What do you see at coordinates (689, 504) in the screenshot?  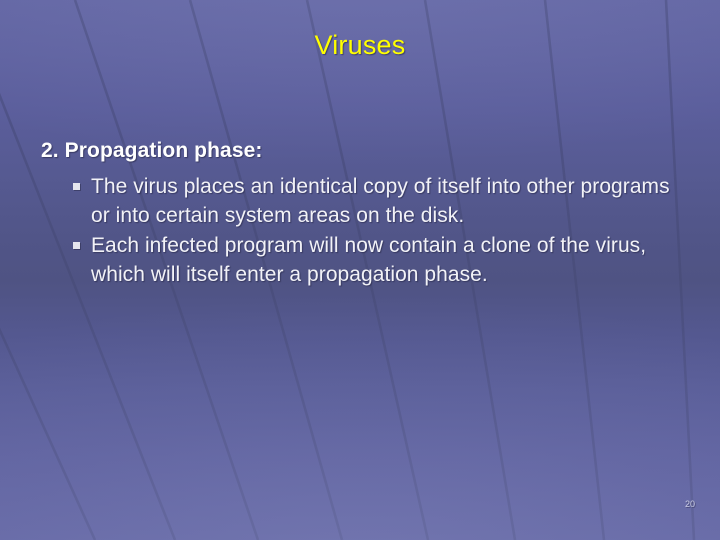 I see `page-number: 20` at bounding box center [689, 504].